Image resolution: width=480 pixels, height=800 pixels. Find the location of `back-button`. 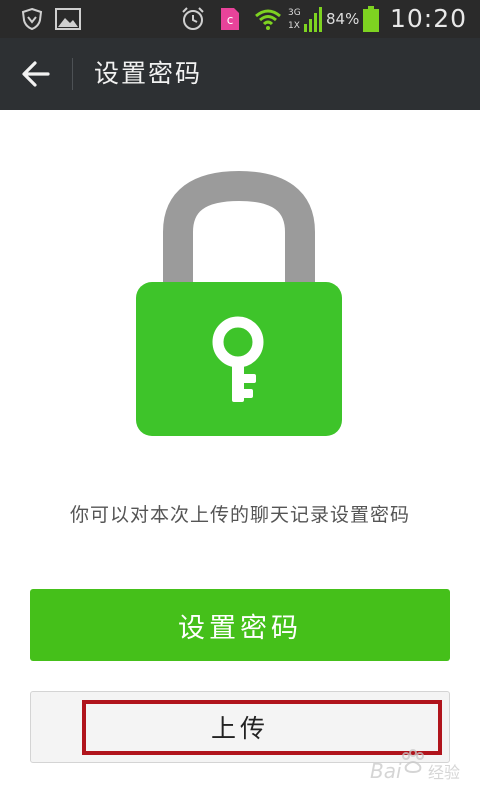

back-button is located at coordinates (36, 74).